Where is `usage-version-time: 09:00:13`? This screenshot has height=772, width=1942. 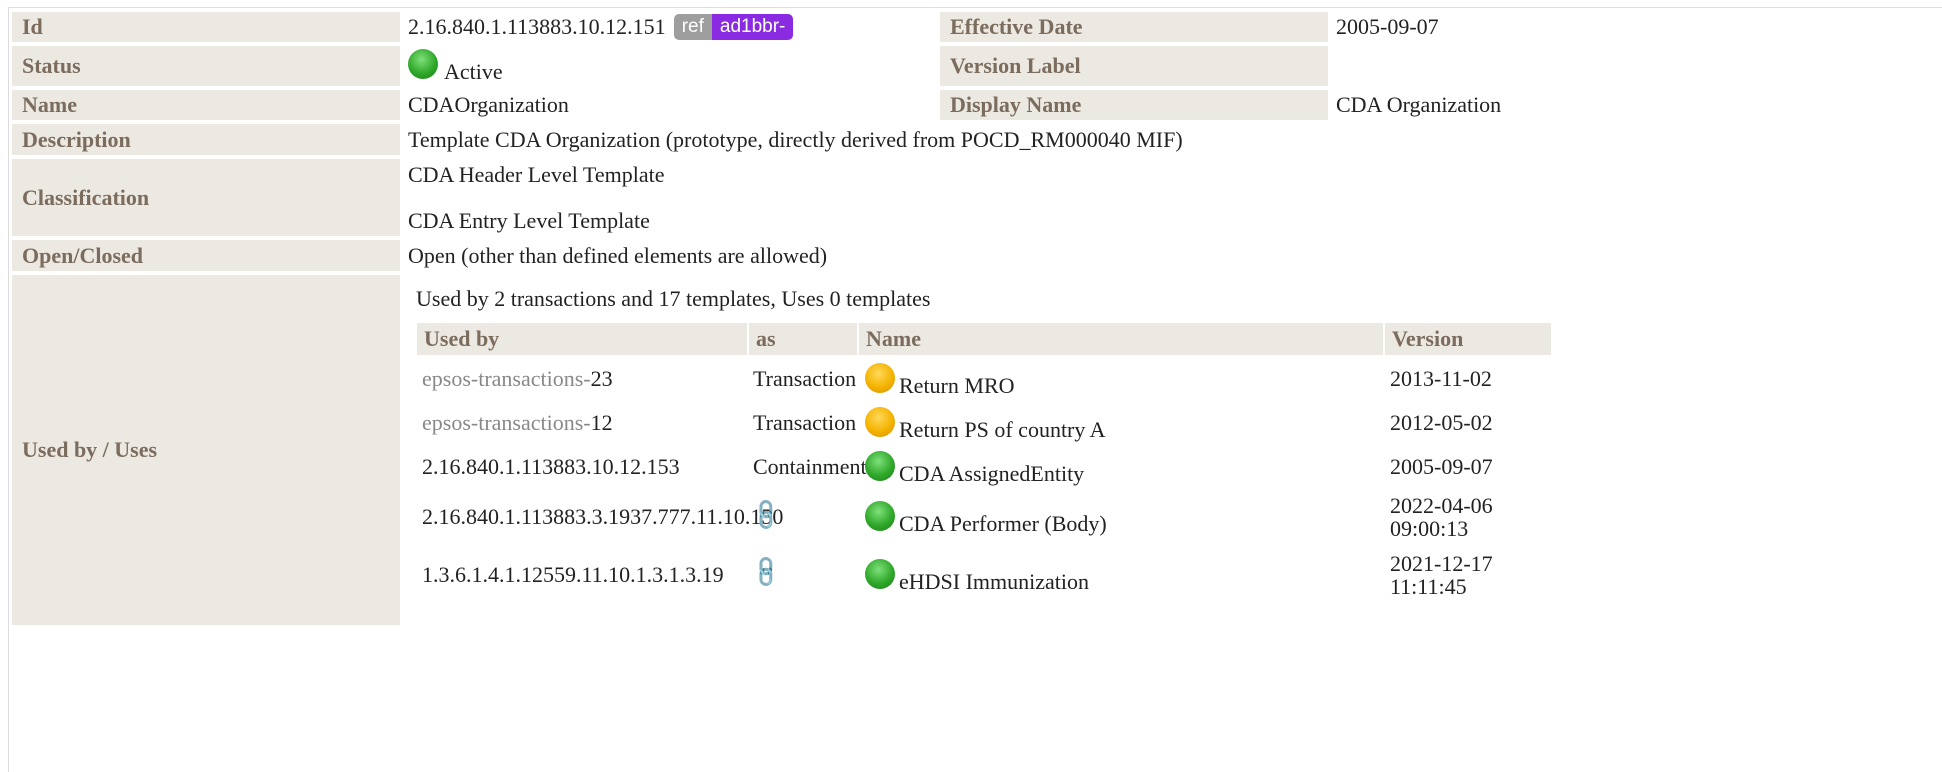 usage-version-time: 09:00:13 is located at coordinates (1429, 528).